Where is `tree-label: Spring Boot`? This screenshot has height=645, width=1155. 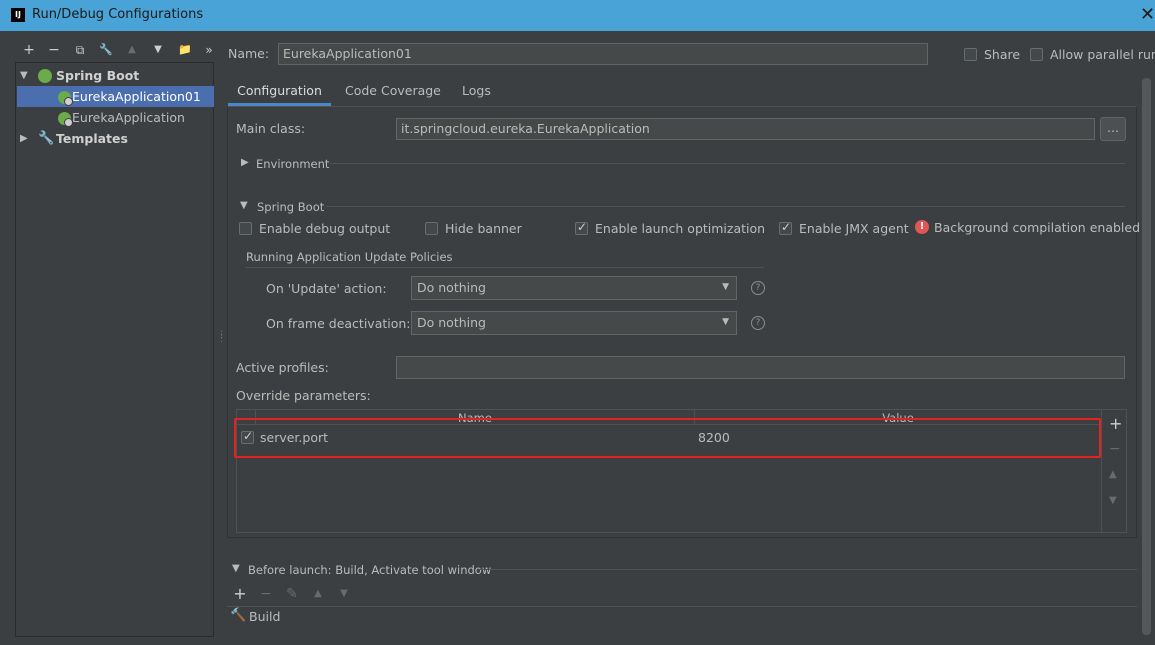 tree-label: Spring Boot is located at coordinates (98, 75).